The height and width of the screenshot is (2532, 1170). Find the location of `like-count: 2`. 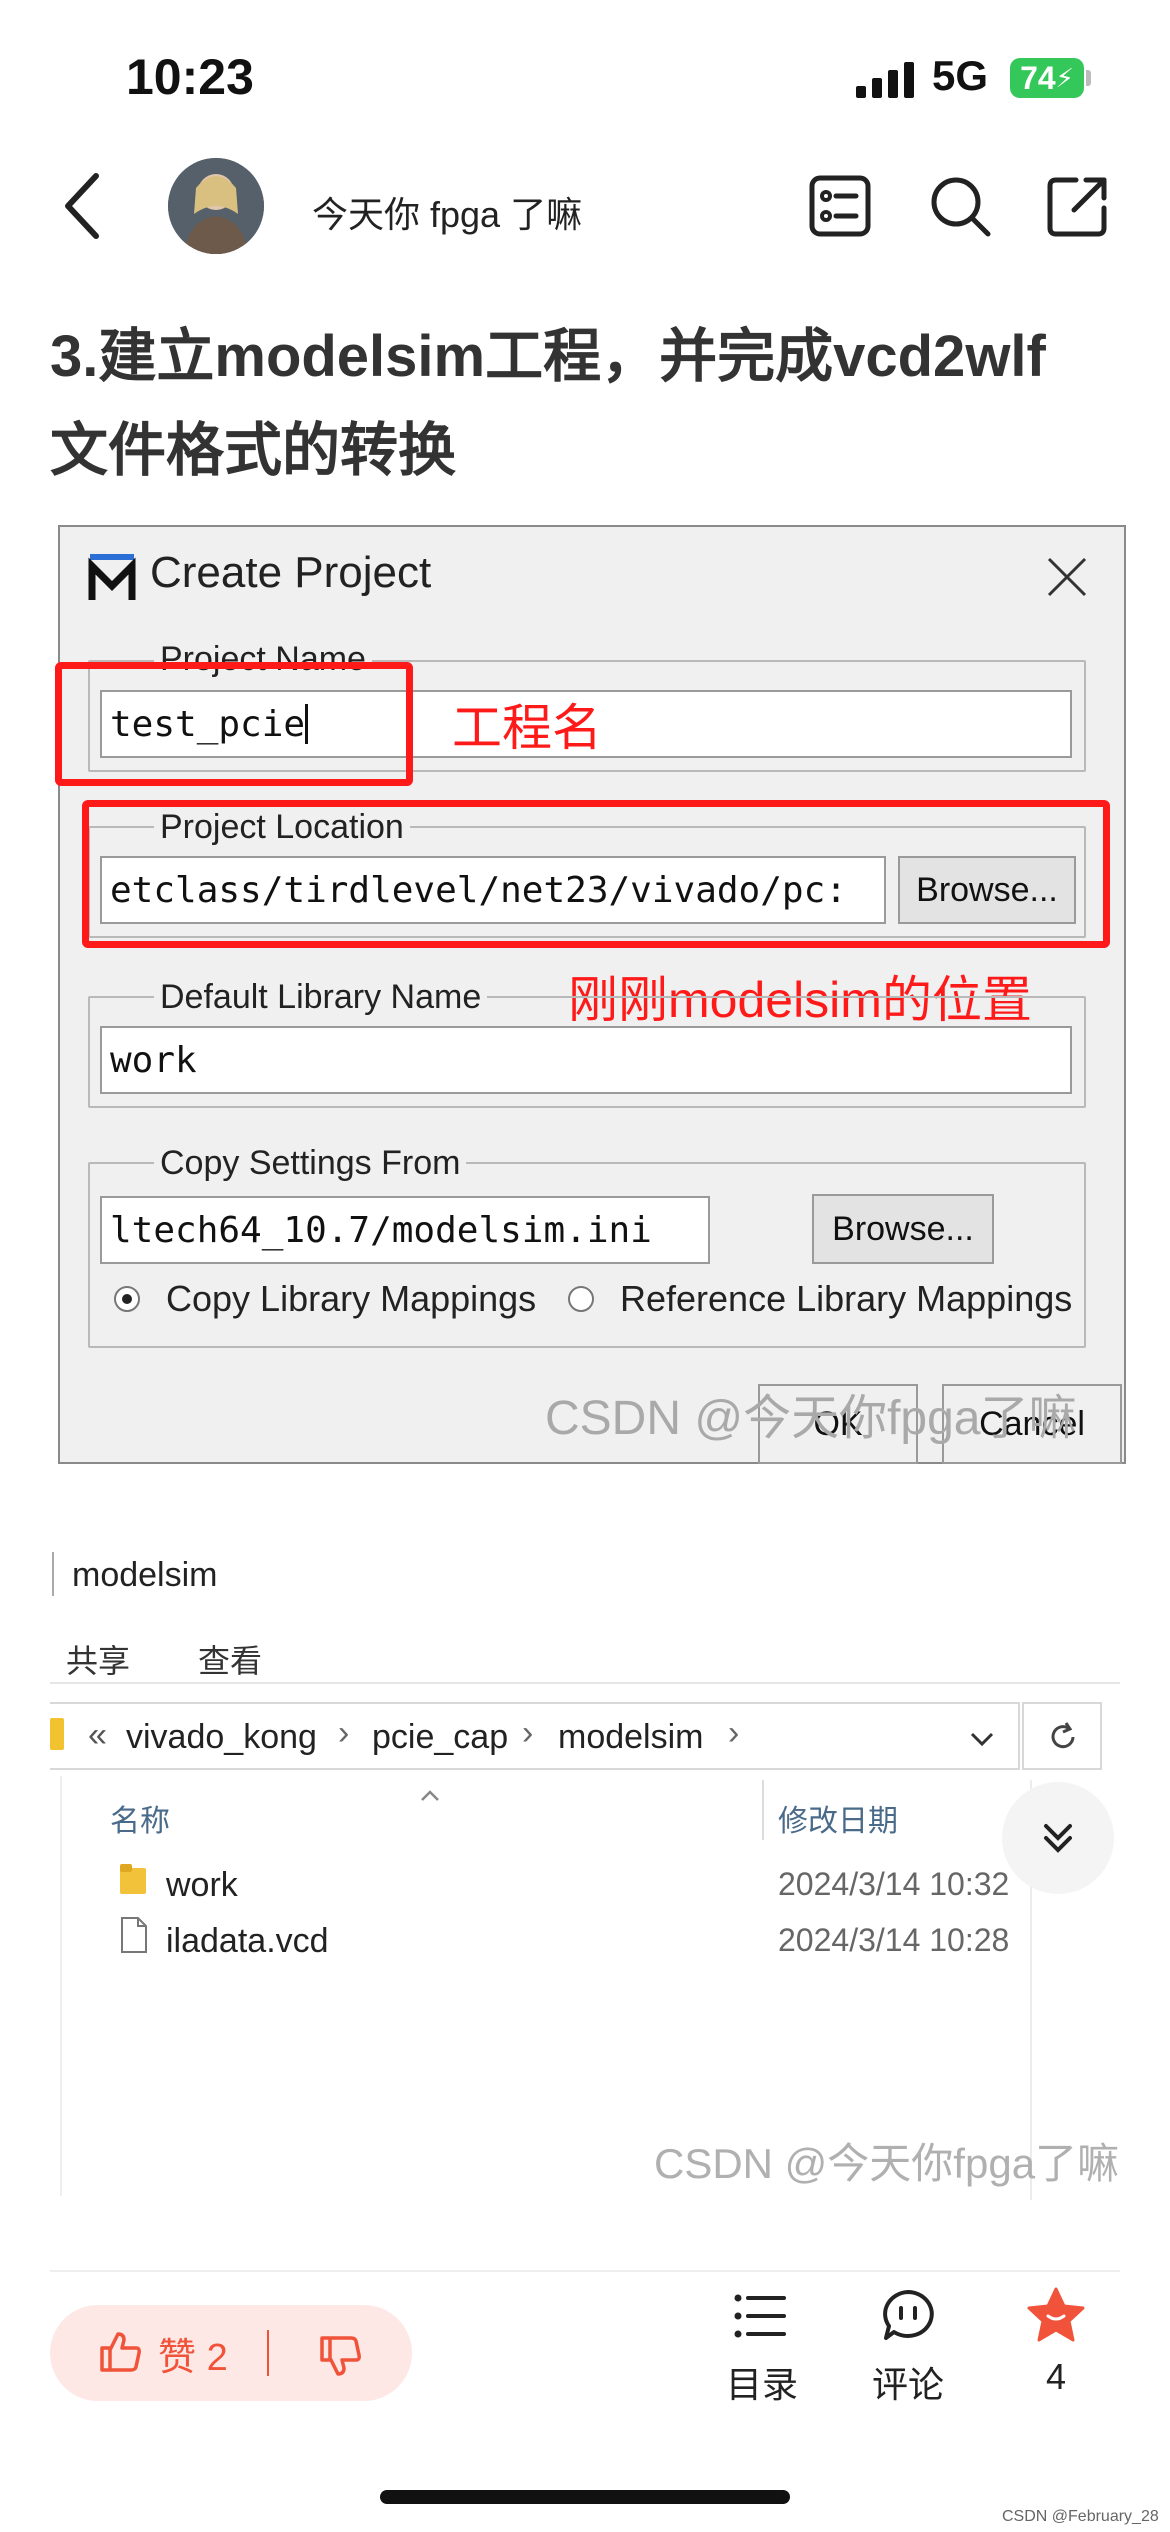

like-count: 2 is located at coordinates (217, 2358).